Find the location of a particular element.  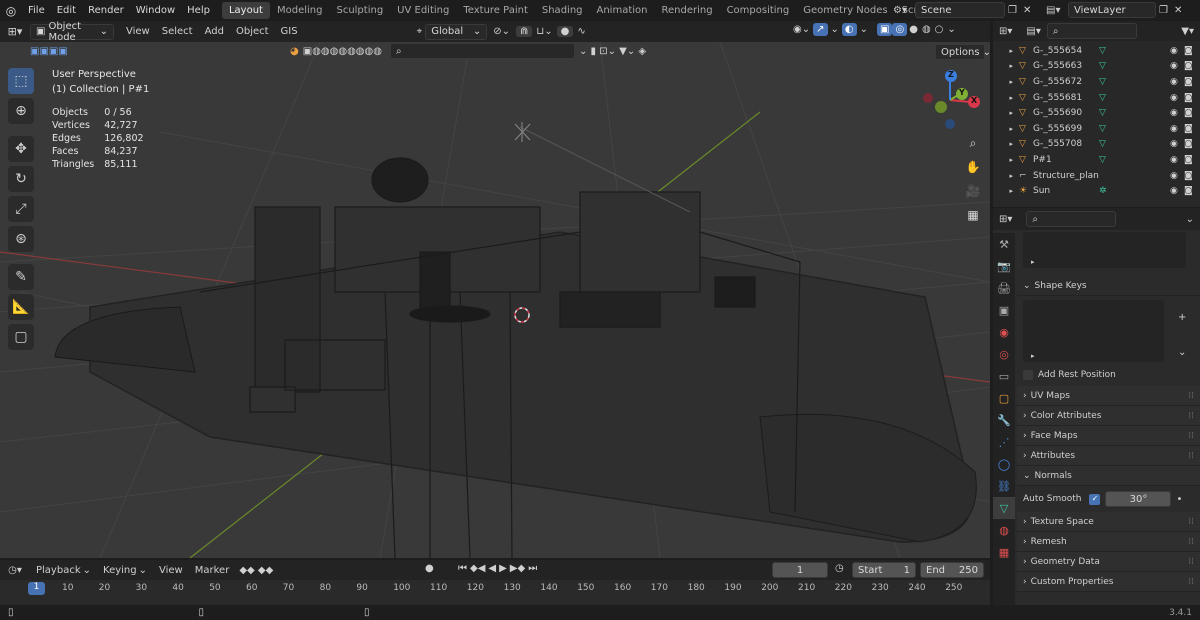

play-reverse-icon: ◀ is located at coordinates (492, 568).